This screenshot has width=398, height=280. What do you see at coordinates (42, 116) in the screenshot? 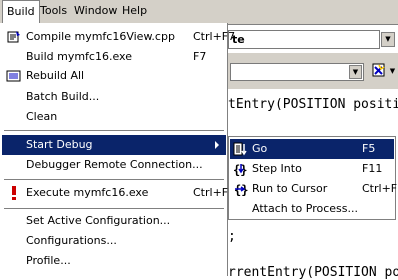
I see `menu-item-label: Clean` at bounding box center [42, 116].